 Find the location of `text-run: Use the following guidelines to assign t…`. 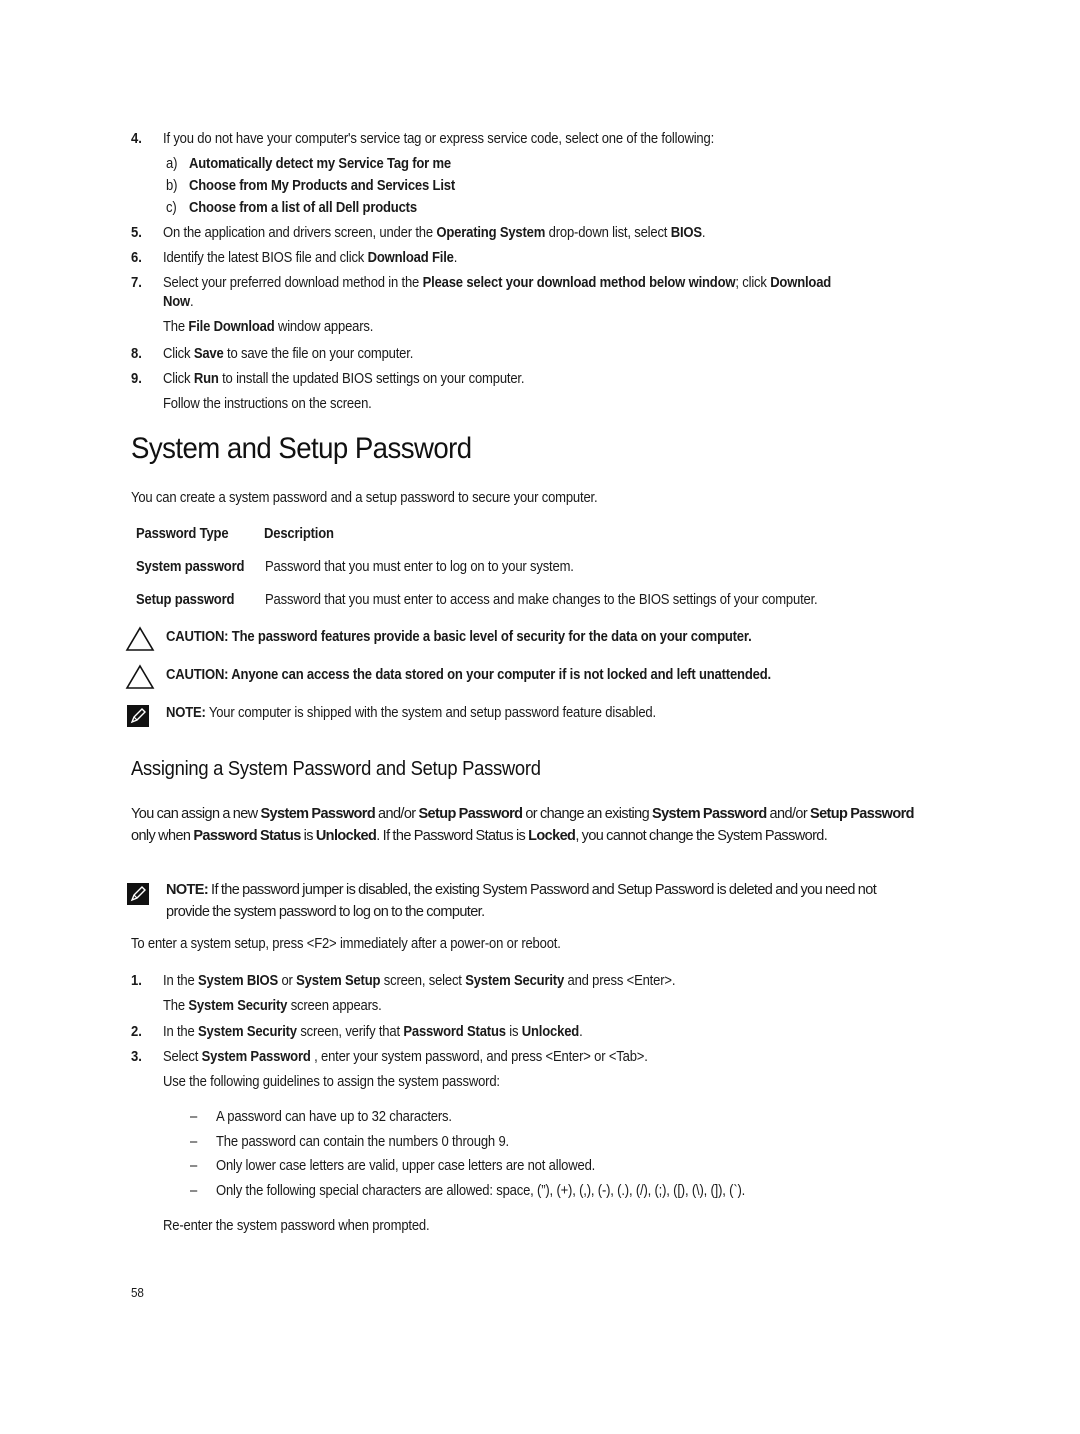

text-run: Use the following guidelines to assign t… is located at coordinates (331, 1082).